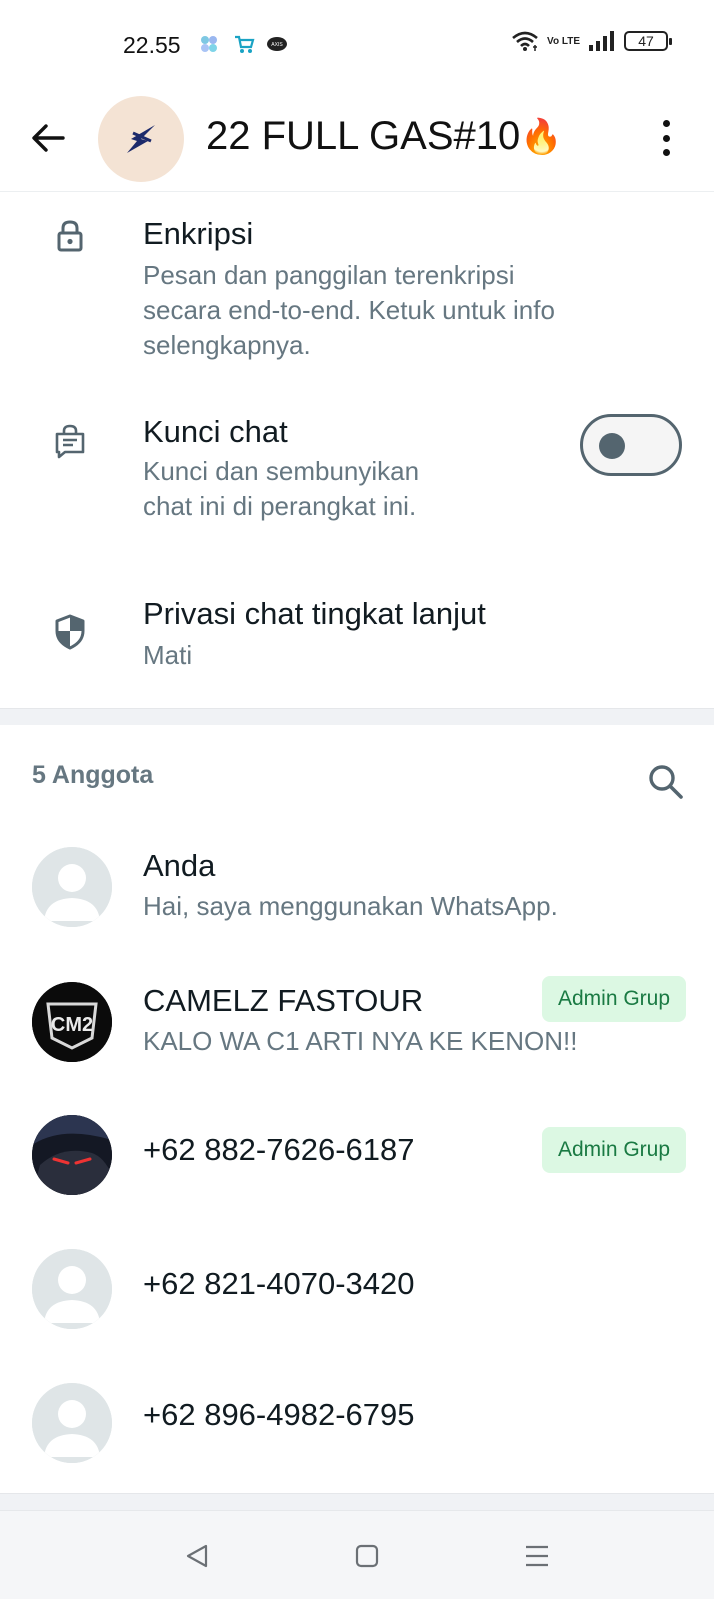  Describe the element at coordinates (279, 1149) in the screenshot. I see `member-name: +62 882-7626-6187` at that location.